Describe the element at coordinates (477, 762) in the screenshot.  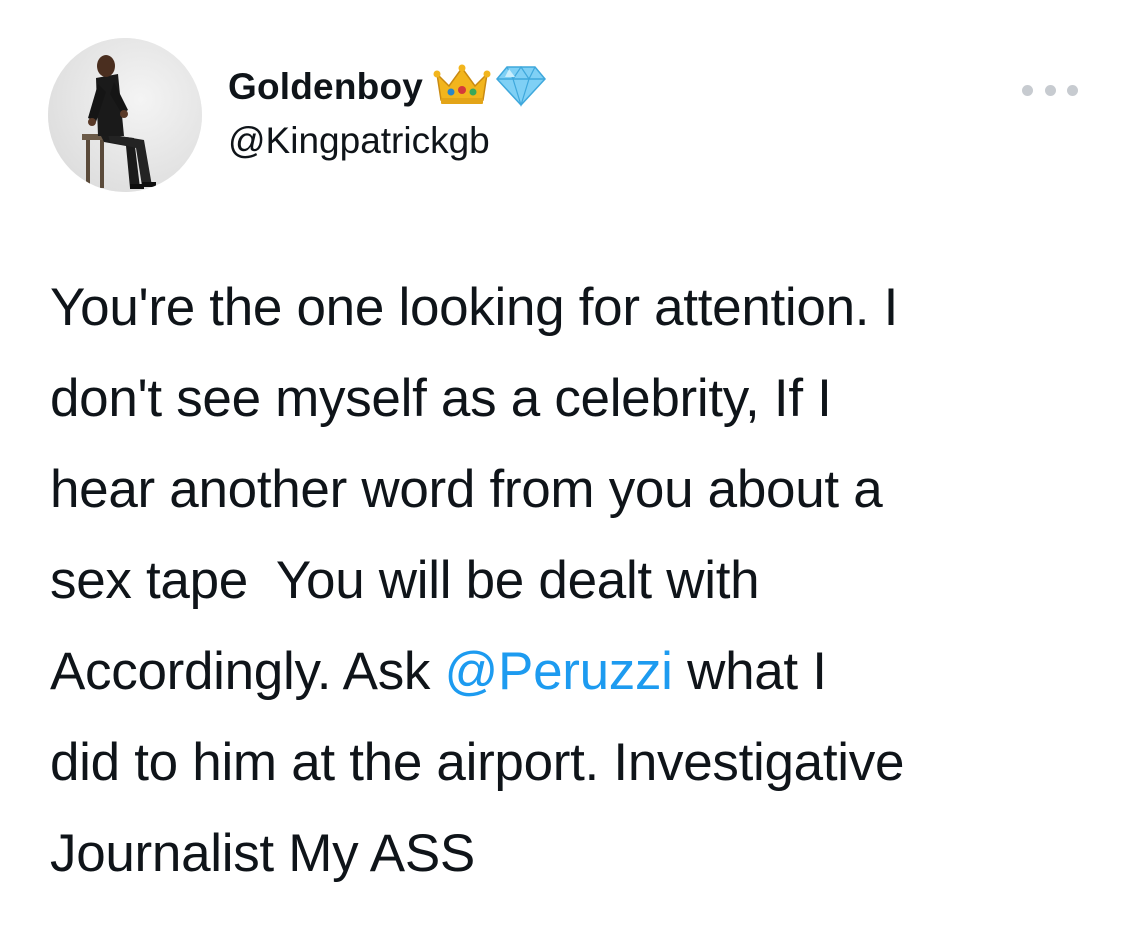
I see `tweet-line: did to him at the airport. Investigative` at that location.